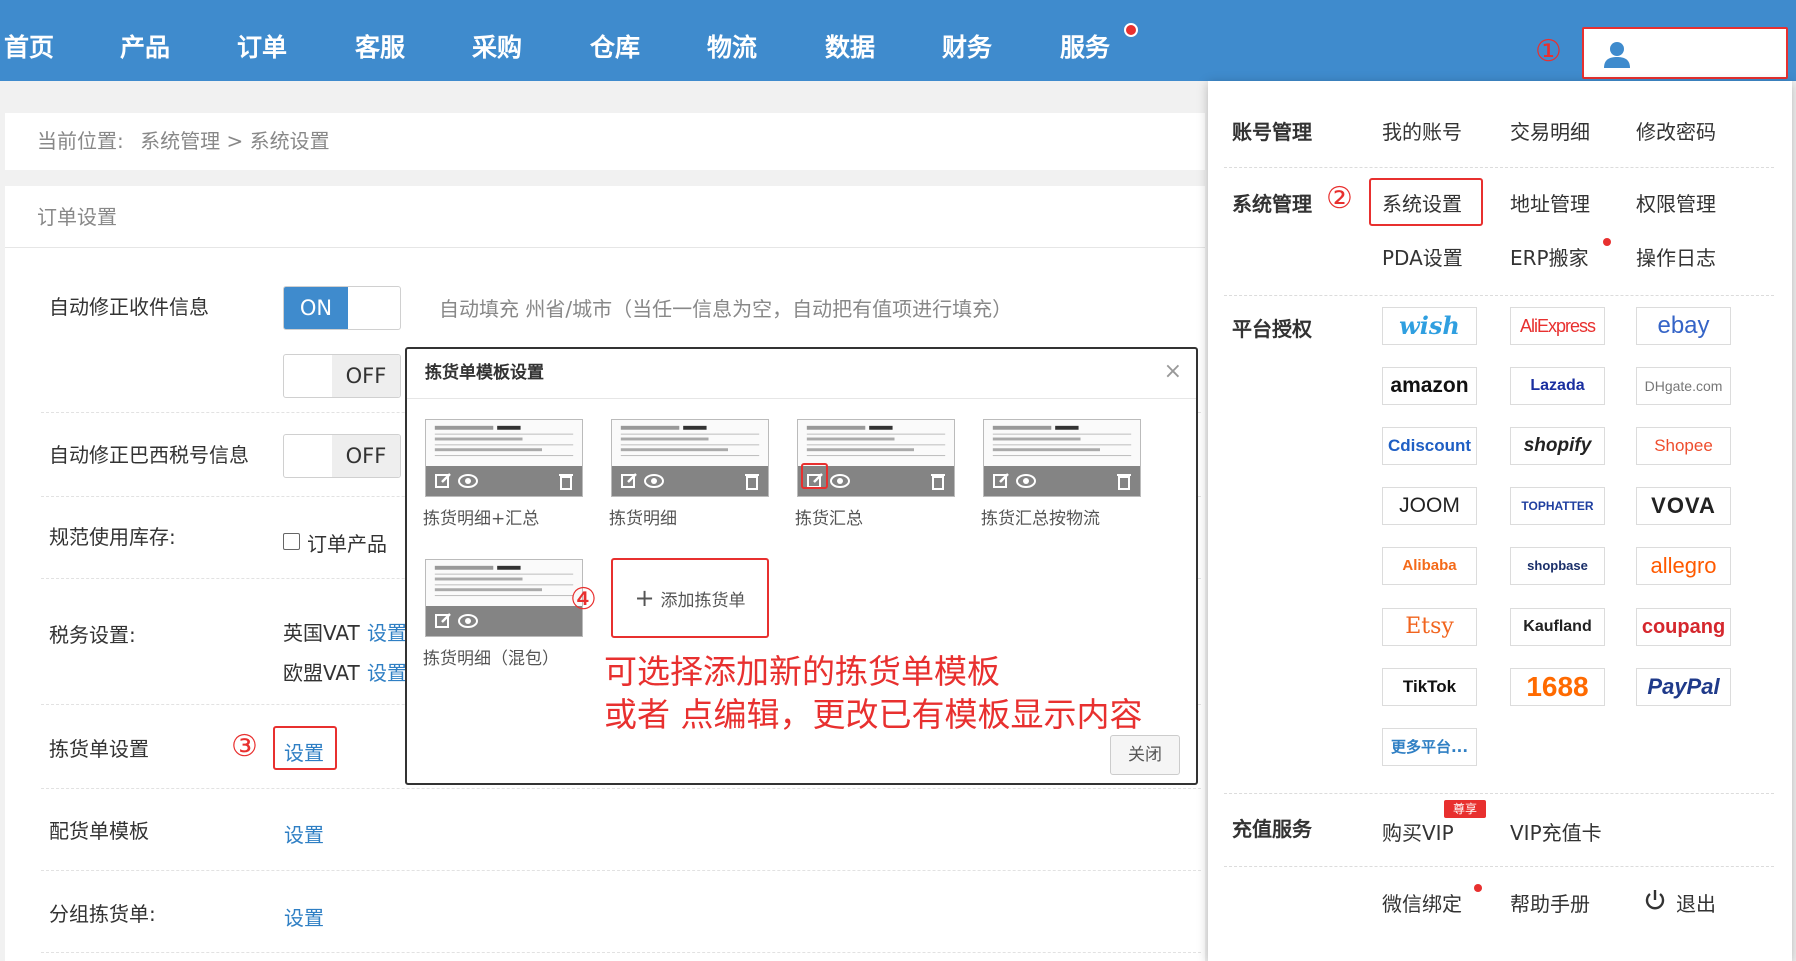 The image size is (1796, 961). I want to click on menu-address-management: 地址管理, so click(1550, 202).